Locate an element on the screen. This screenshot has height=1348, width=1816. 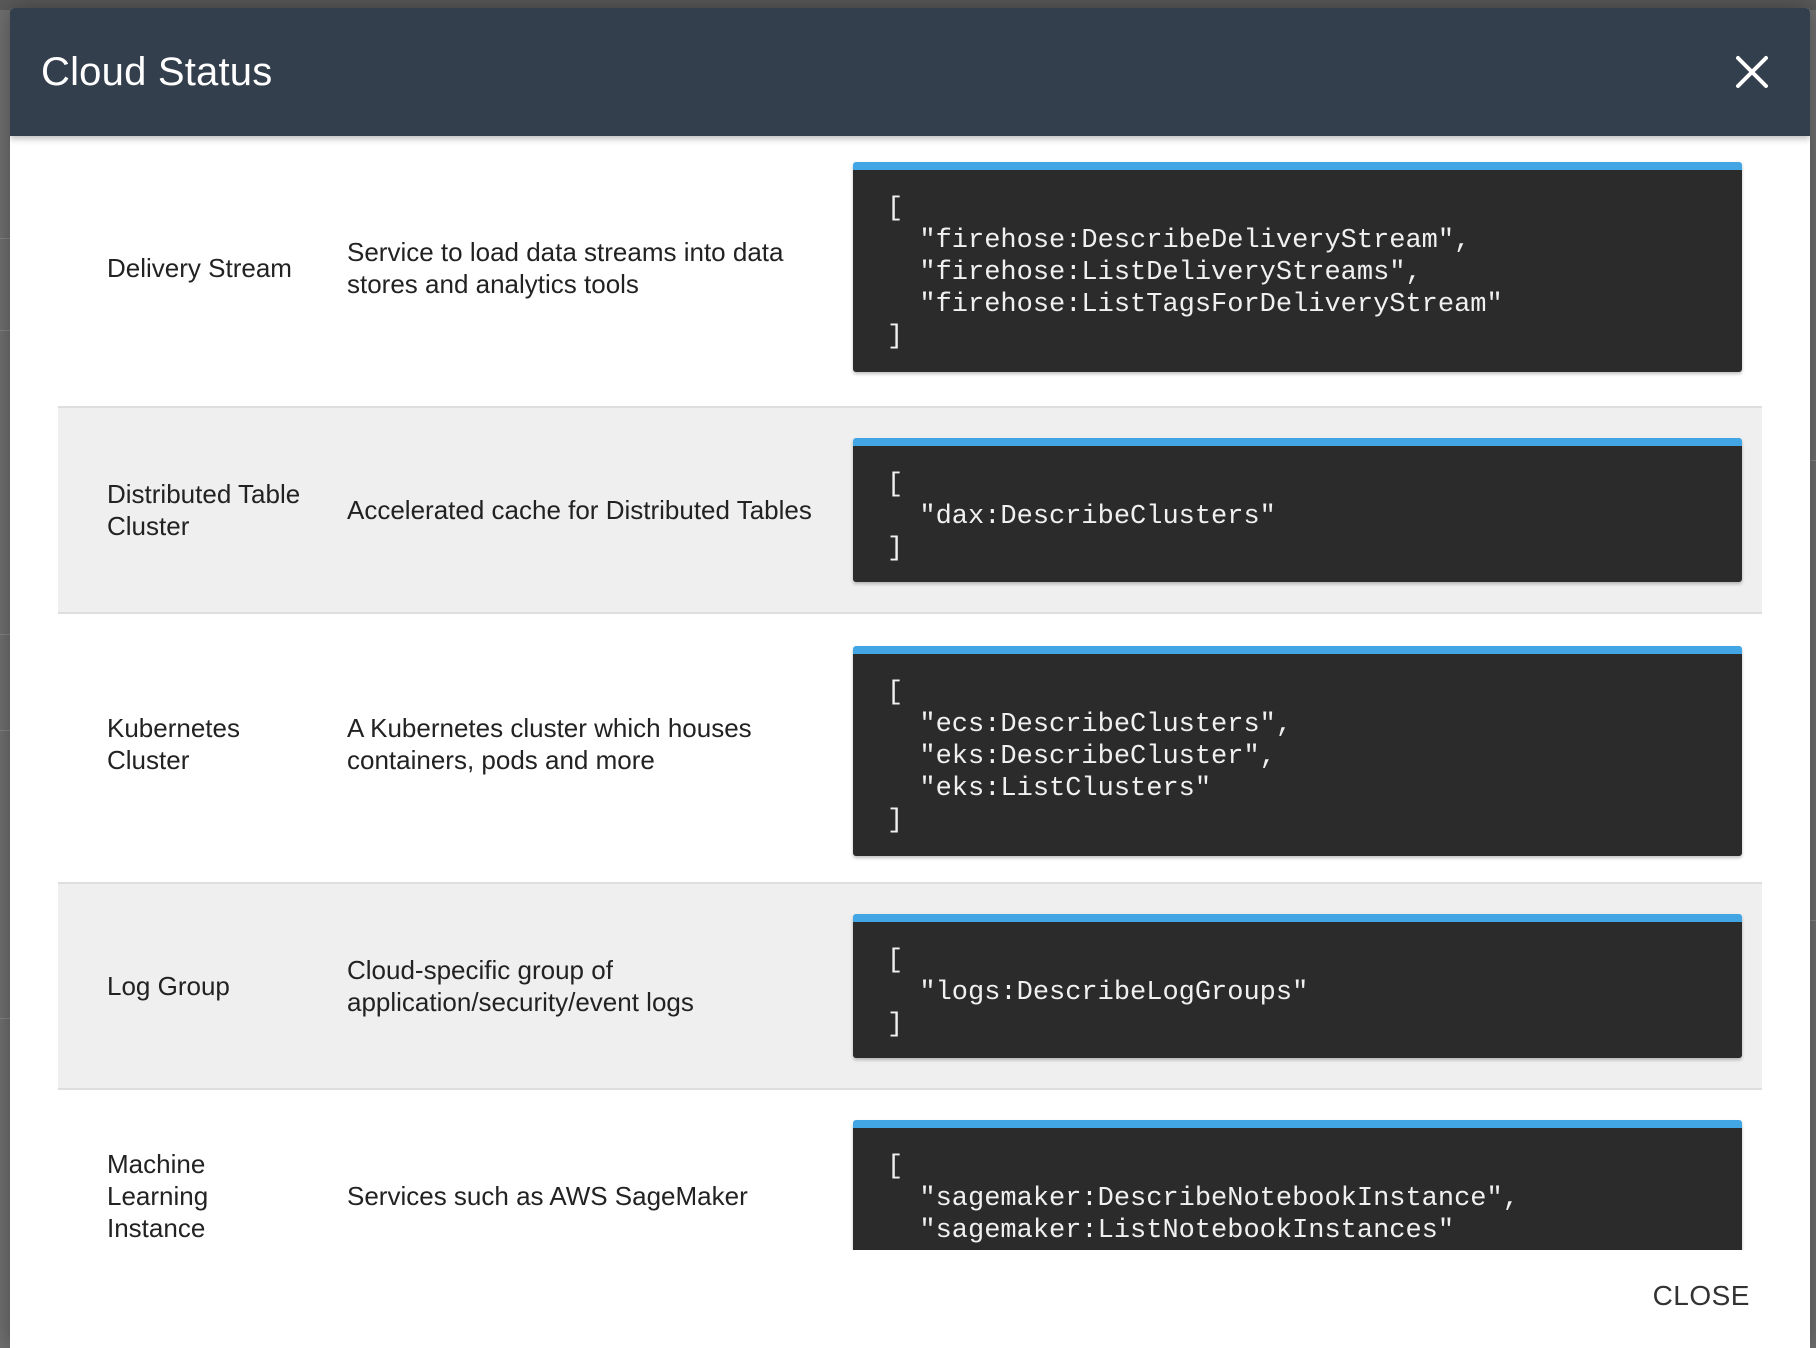
modal-title: Cloud Status is located at coordinates (157, 72).